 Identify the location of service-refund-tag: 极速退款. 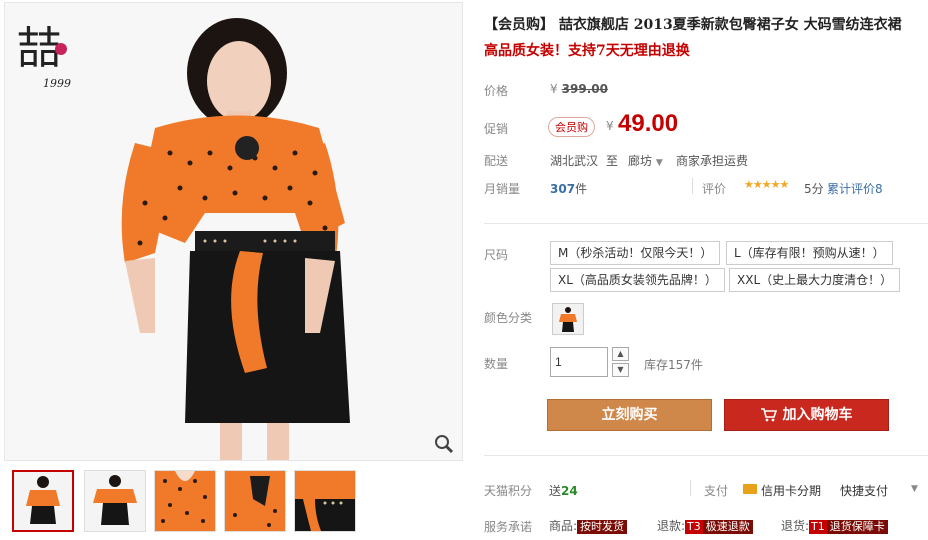
(727, 527).